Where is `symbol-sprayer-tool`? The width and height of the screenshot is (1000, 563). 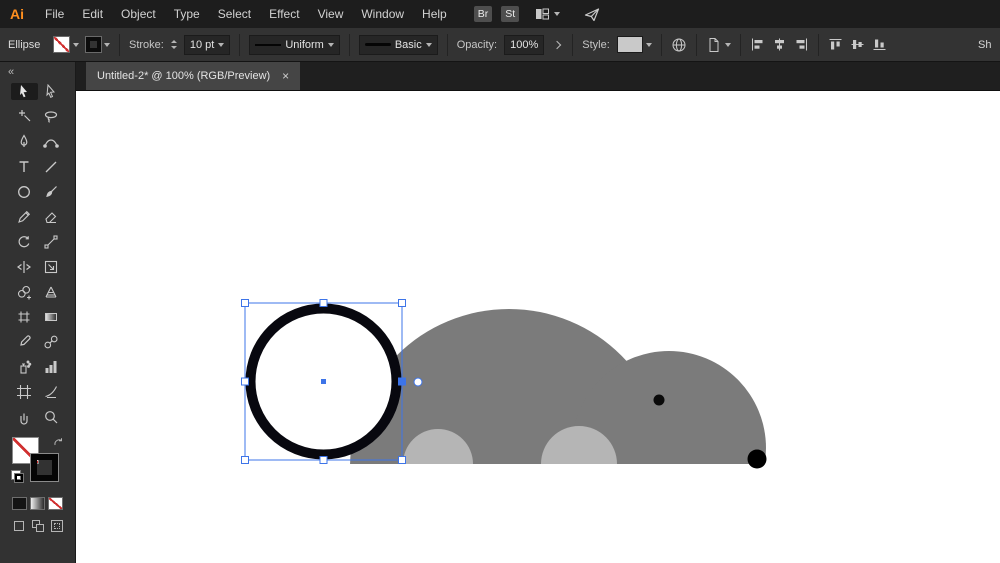
symbol-sprayer-tool is located at coordinates (24, 366).